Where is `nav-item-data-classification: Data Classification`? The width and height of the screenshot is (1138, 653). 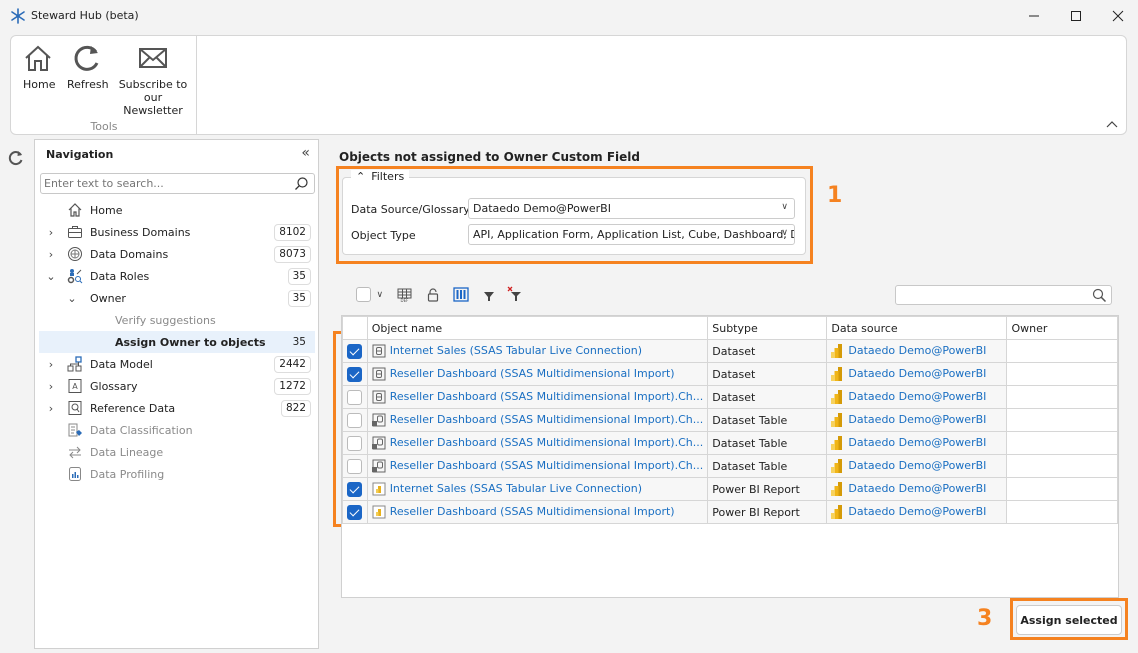
nav-item-data-classification: Data Classification is located at coordinates (177, 430).